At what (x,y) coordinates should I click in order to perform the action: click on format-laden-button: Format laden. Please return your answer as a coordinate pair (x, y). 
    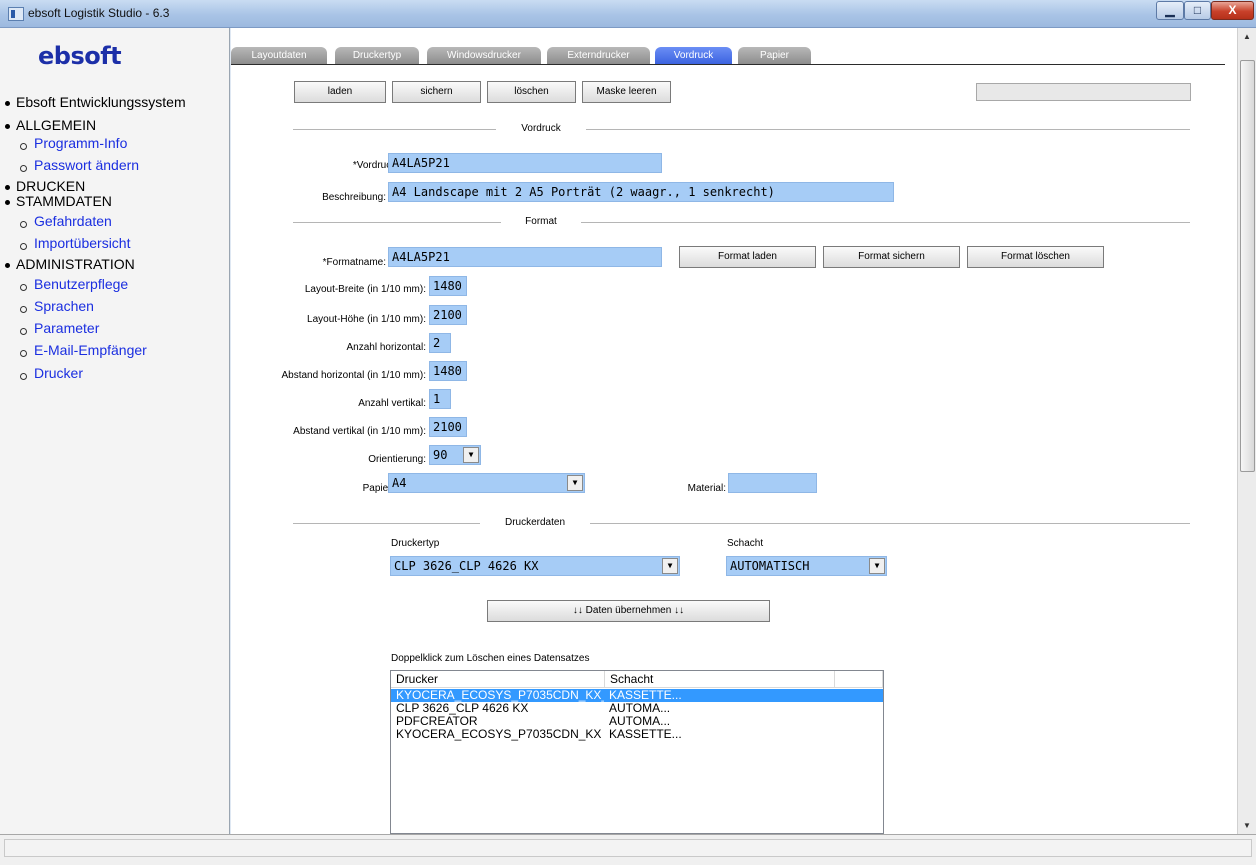
    Looking at the image, I should click on (747, 257).